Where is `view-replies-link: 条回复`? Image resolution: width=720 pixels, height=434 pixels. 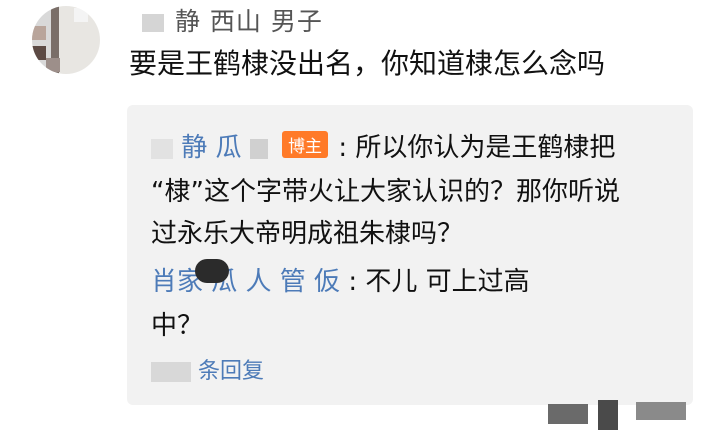
view-replies-link: 条回复 is located at coordinates (207, 369).